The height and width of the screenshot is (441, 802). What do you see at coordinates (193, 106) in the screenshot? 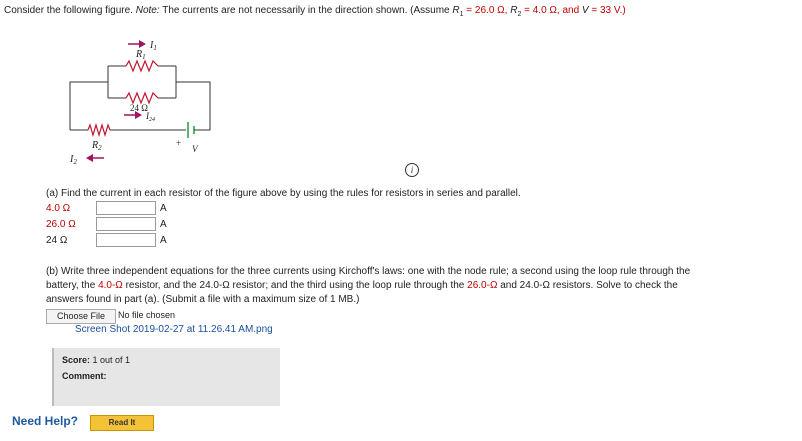
I see `wire-right-top` at bounding box center [193, 106].